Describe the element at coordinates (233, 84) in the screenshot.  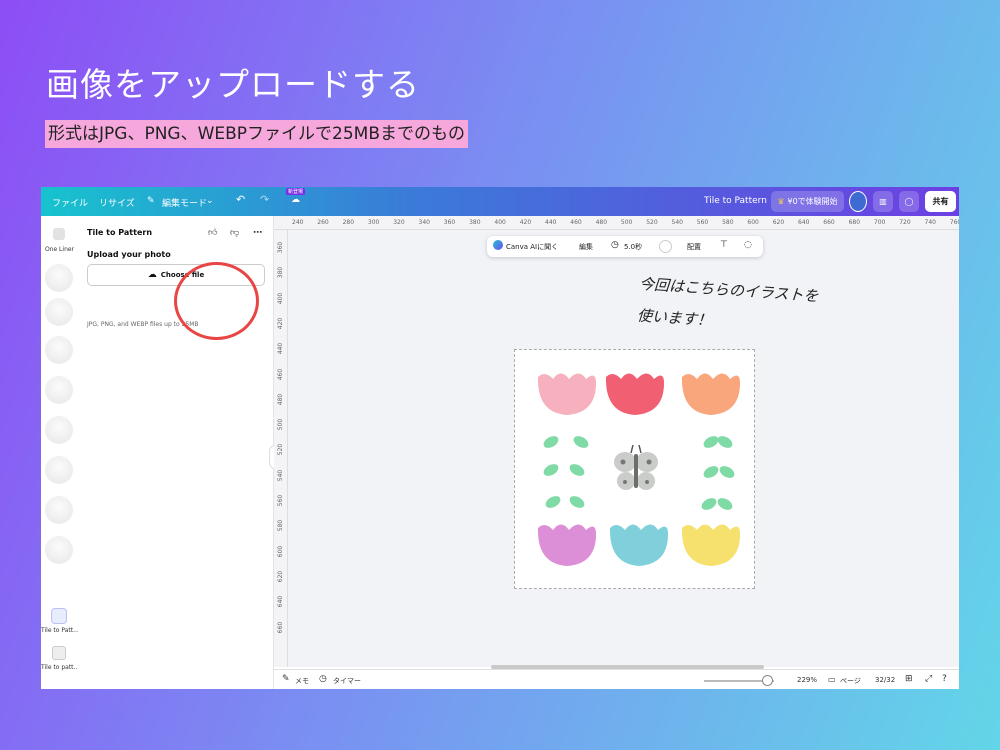
I see `slide-title: 画像をアップロードする` at that location.